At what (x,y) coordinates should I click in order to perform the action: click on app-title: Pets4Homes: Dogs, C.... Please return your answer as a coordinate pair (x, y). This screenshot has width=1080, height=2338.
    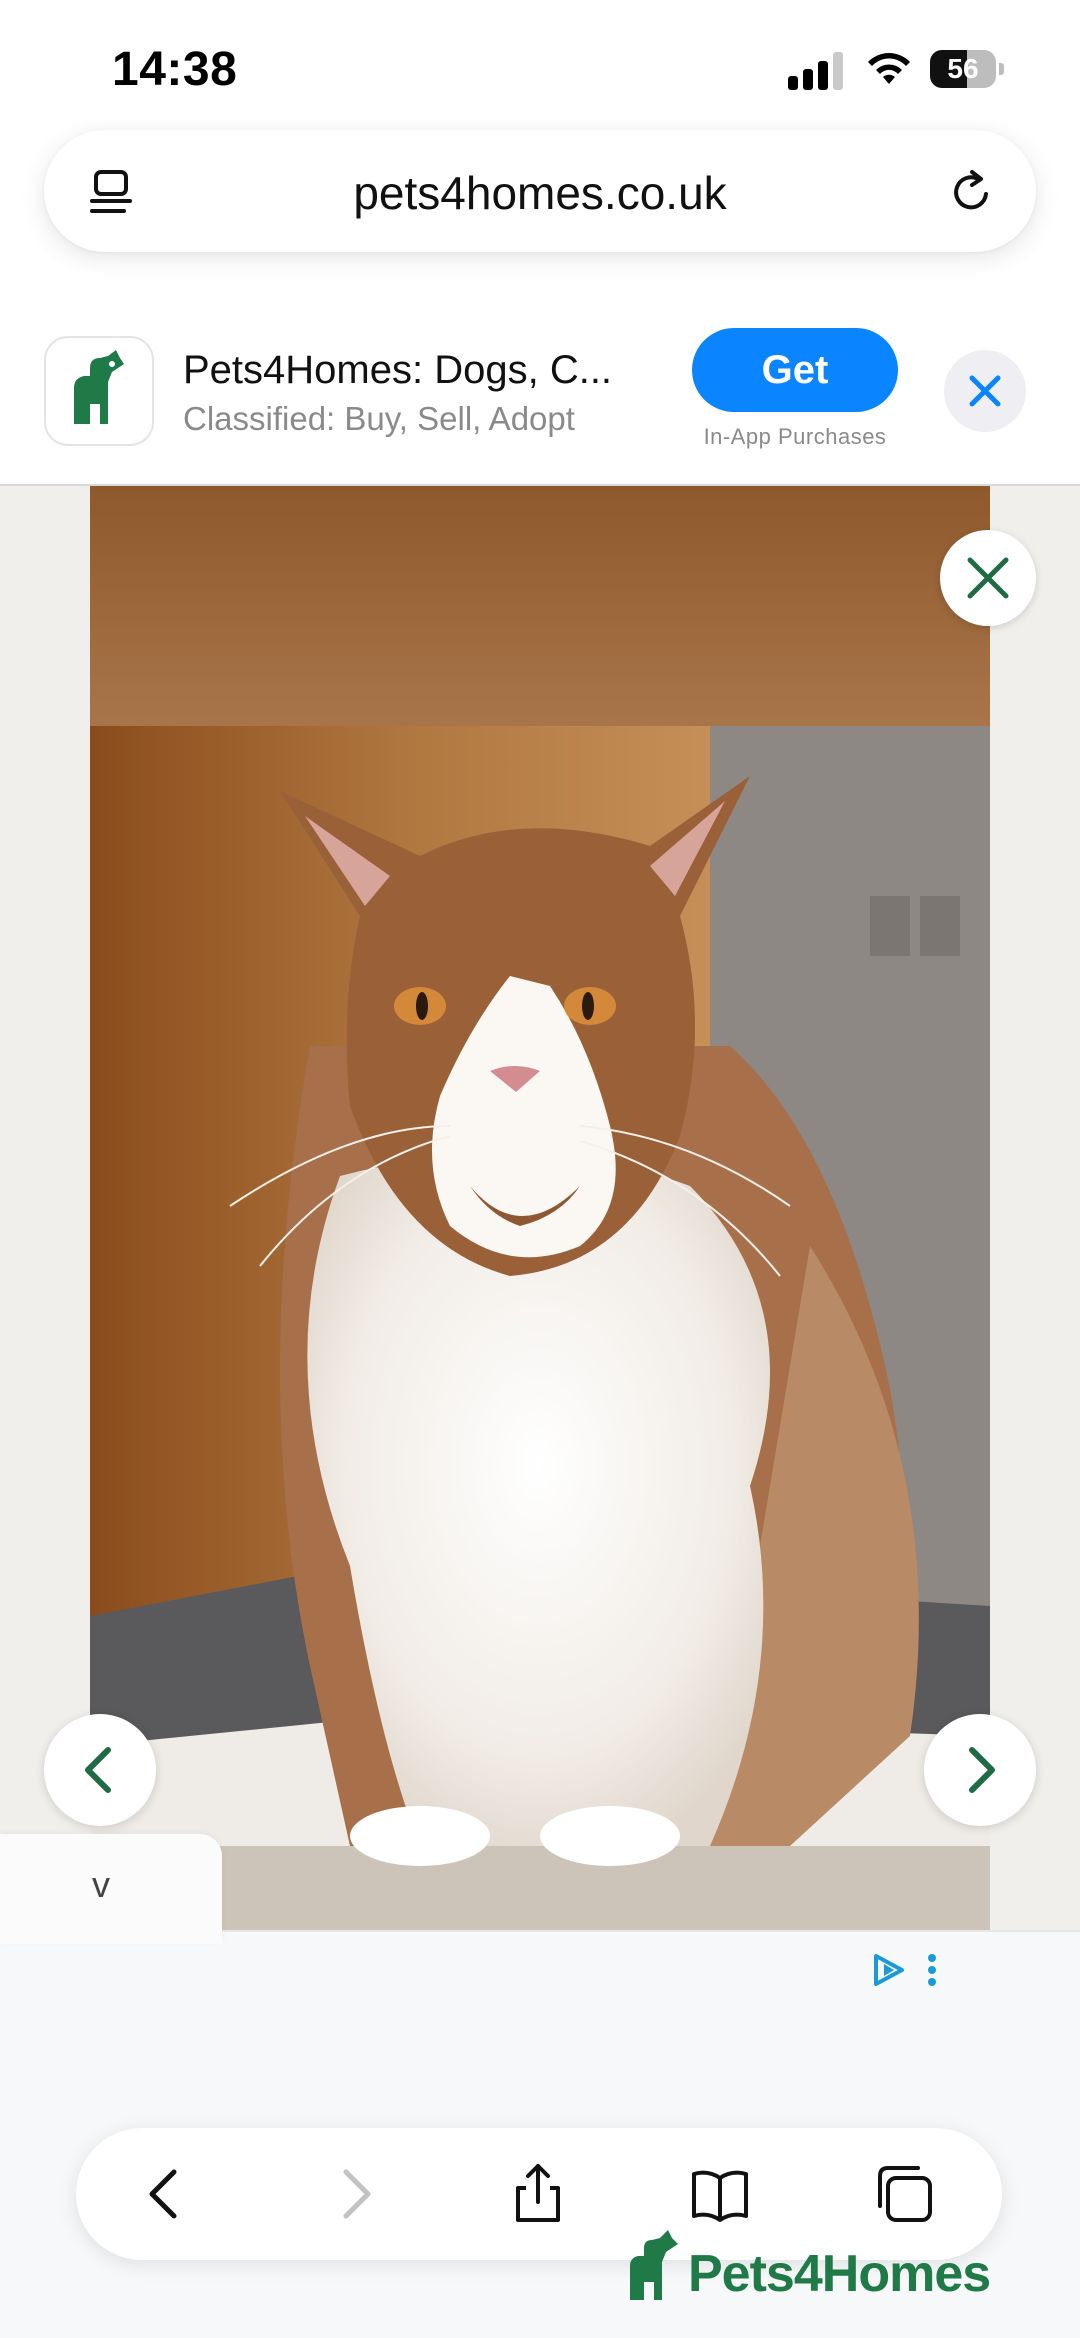
    Looking at the image, I should click on (398, 370).